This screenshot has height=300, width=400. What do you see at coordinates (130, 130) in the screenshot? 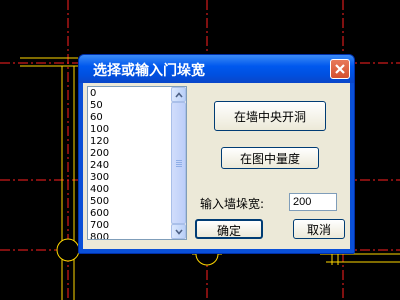
I see `list-item: 100` at bounding box center [130, 130].